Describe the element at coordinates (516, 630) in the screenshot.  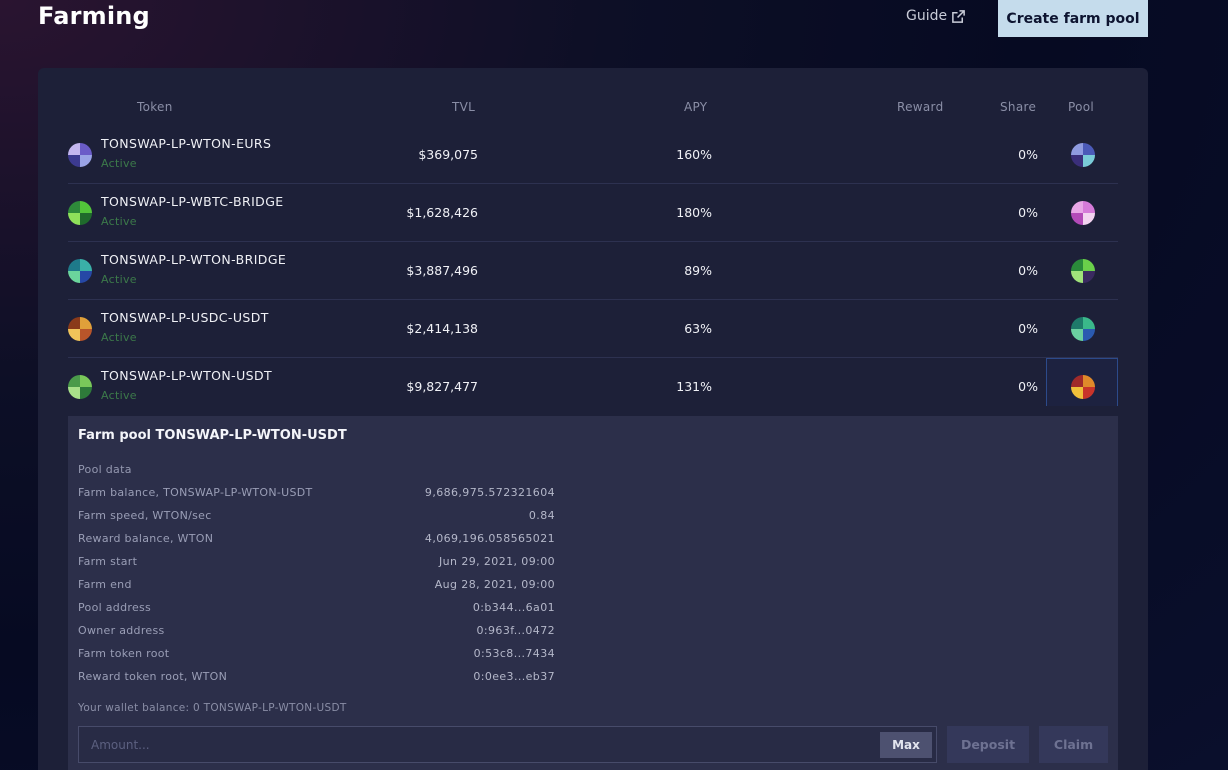
I see `owner-address-value: 0:963f...0472` at that location.